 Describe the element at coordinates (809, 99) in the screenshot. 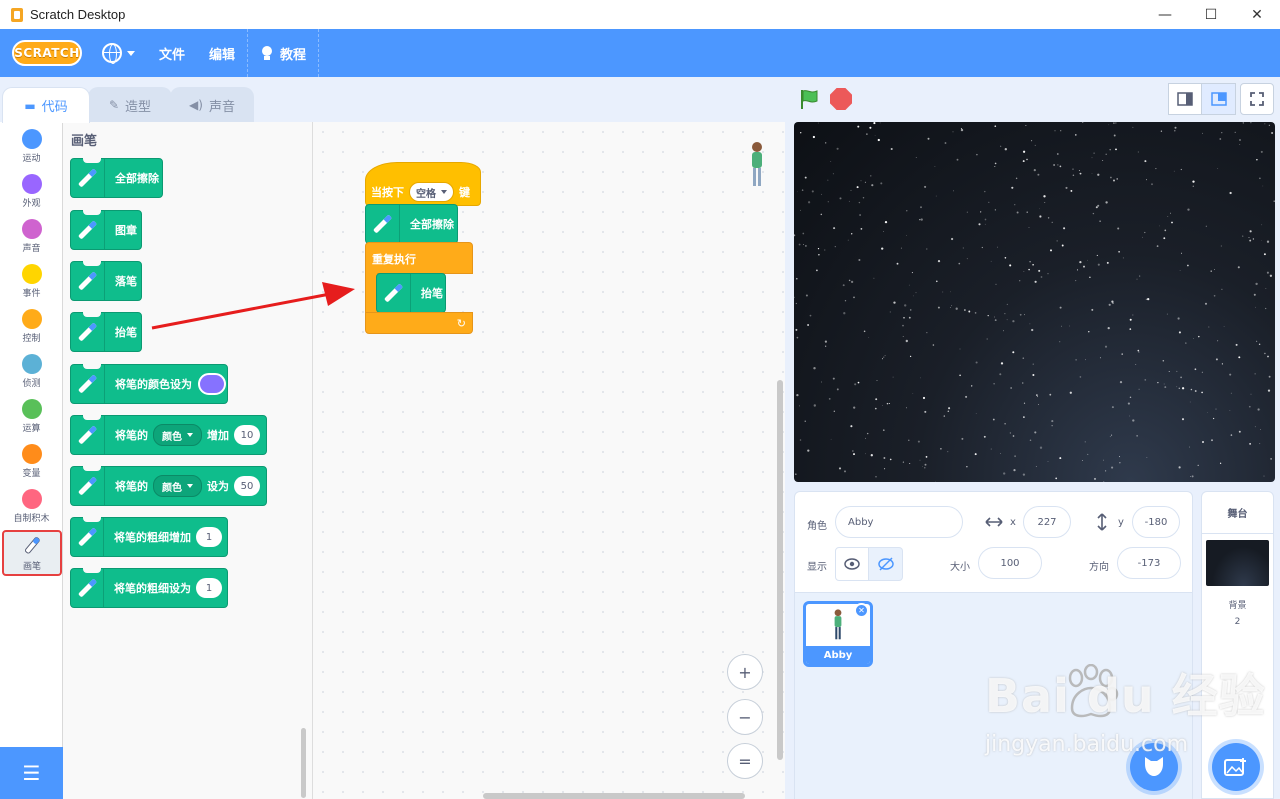

I see `green-flag-button` at that location.